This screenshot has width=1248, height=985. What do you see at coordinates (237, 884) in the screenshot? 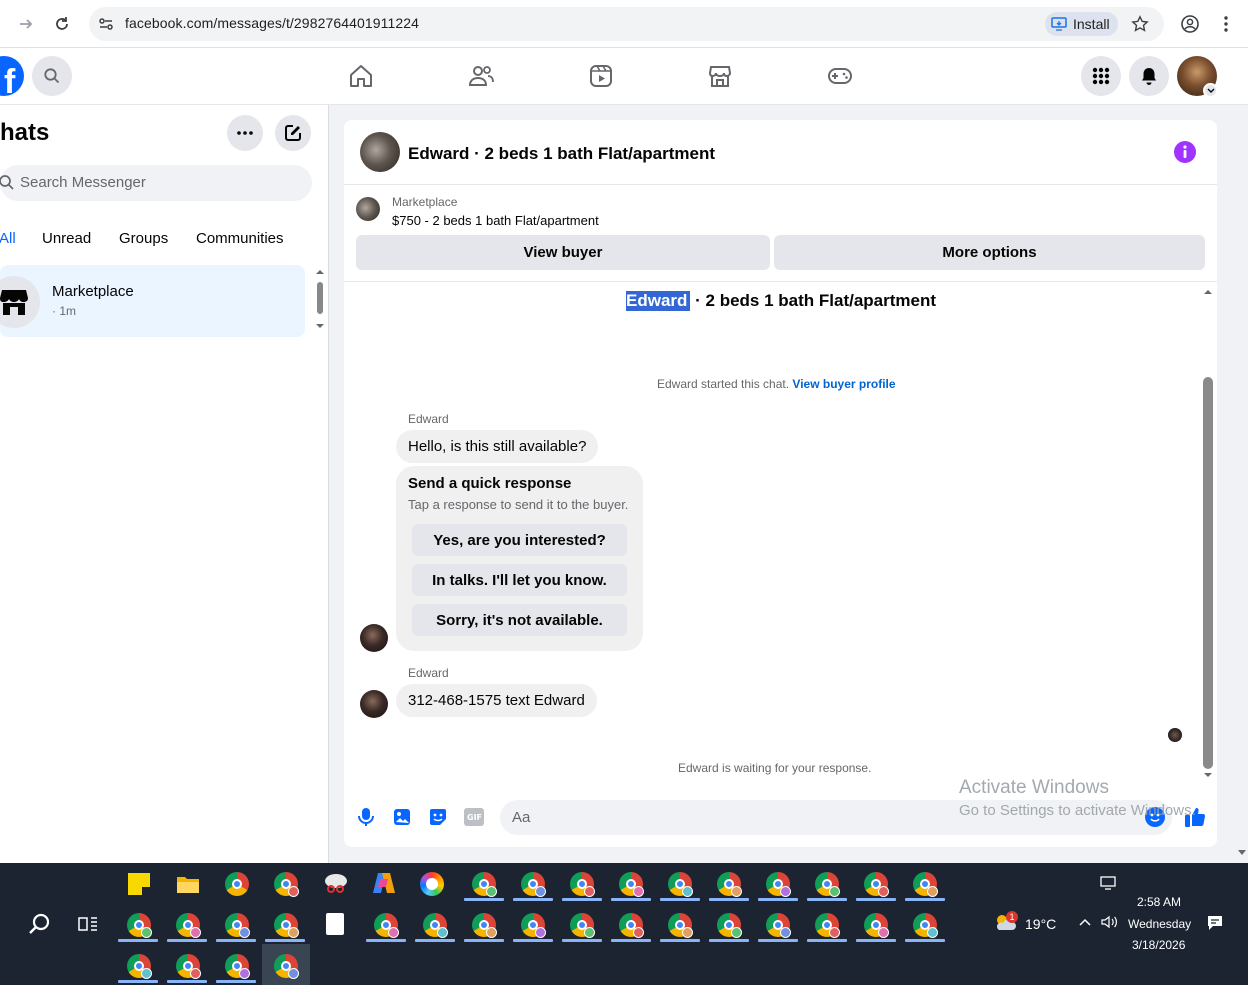
I see `chrome-icon` at bounding box center [237, 884].